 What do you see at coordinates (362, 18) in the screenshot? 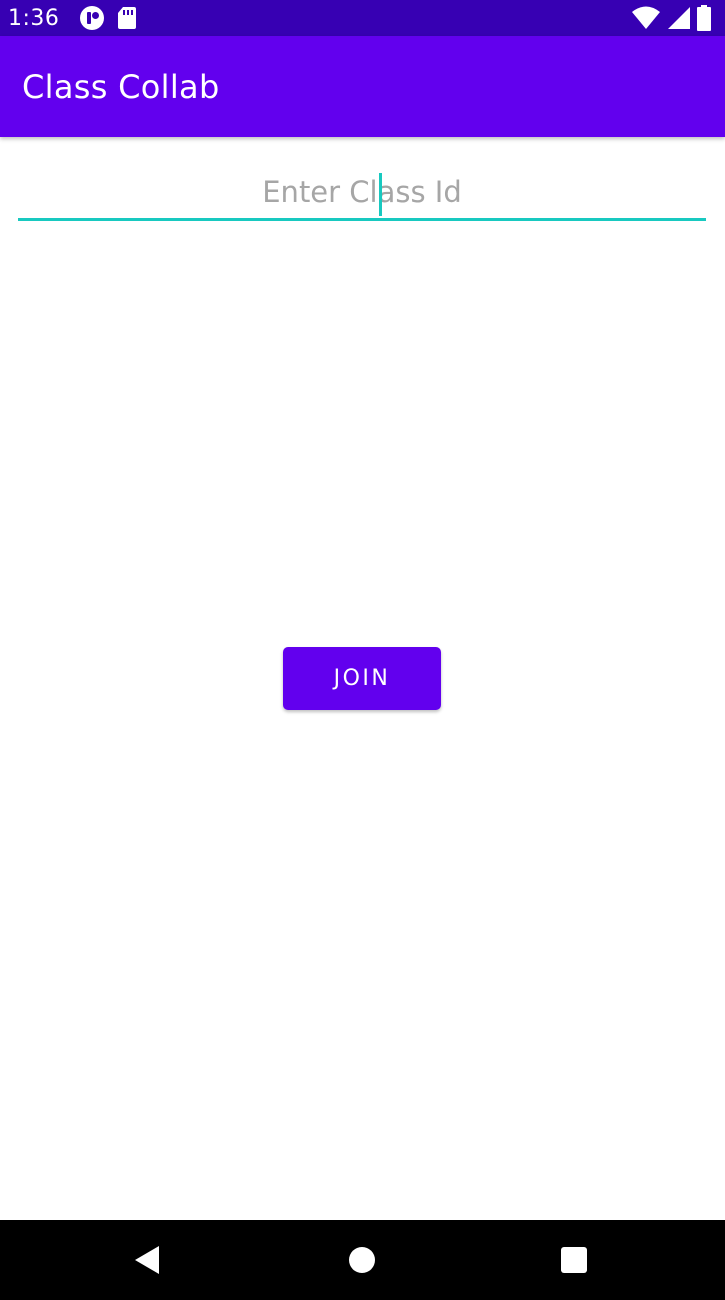
I see `status-bar: 1:36` at bounding box center [362, 18].